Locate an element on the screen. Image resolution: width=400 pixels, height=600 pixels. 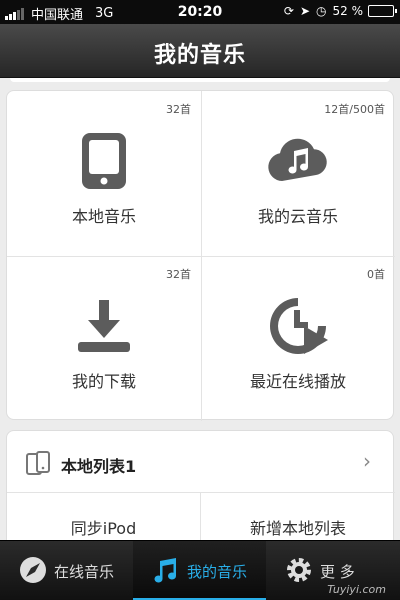
tab-label: 在线音乐 is located at coordinates (84, 572).